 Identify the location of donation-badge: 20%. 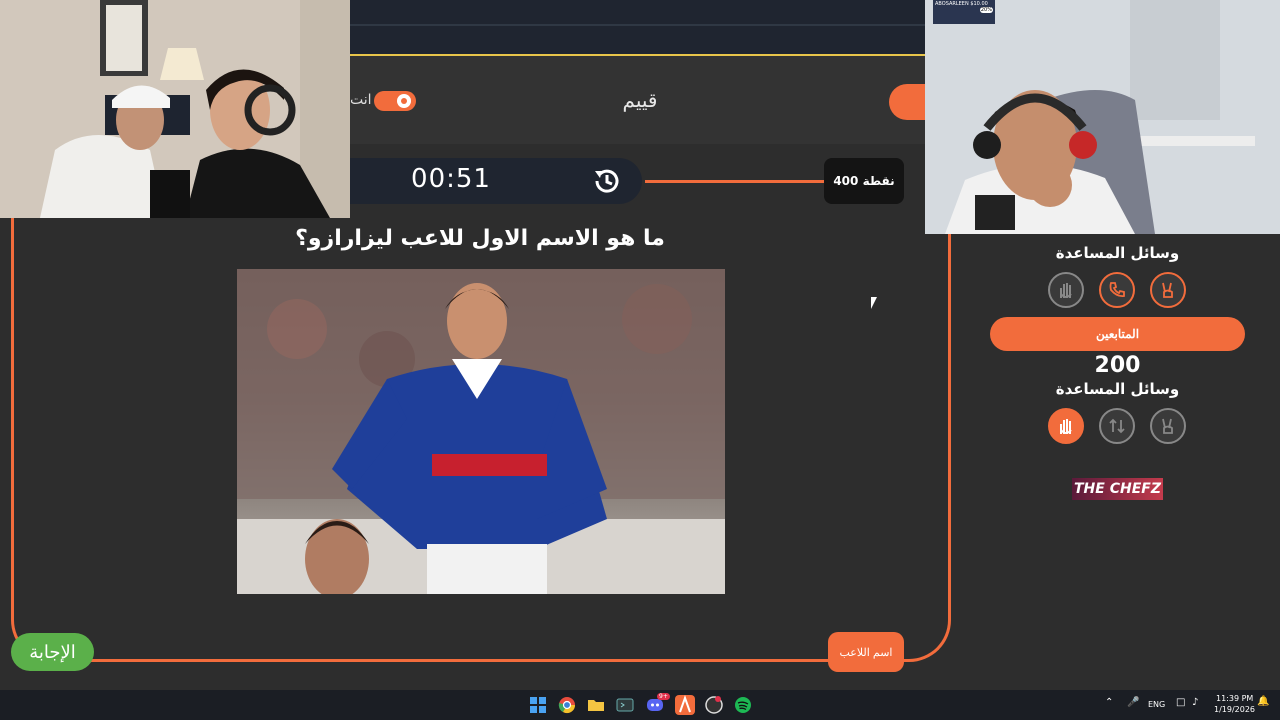
(986, 10).